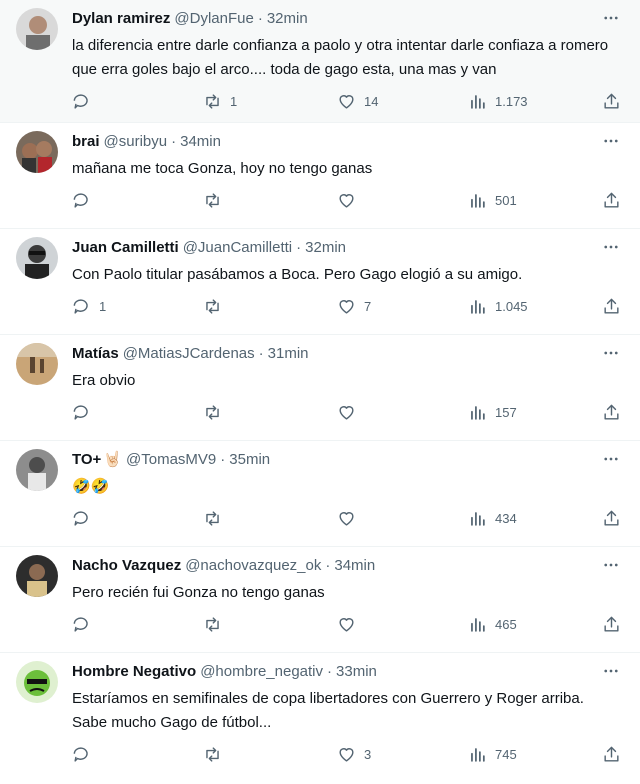 The height and width of the screenshot is (784, 640). Describe the element at coordinates (220, 101) in the screenshot. I see `retweet-button: 1` at that location.